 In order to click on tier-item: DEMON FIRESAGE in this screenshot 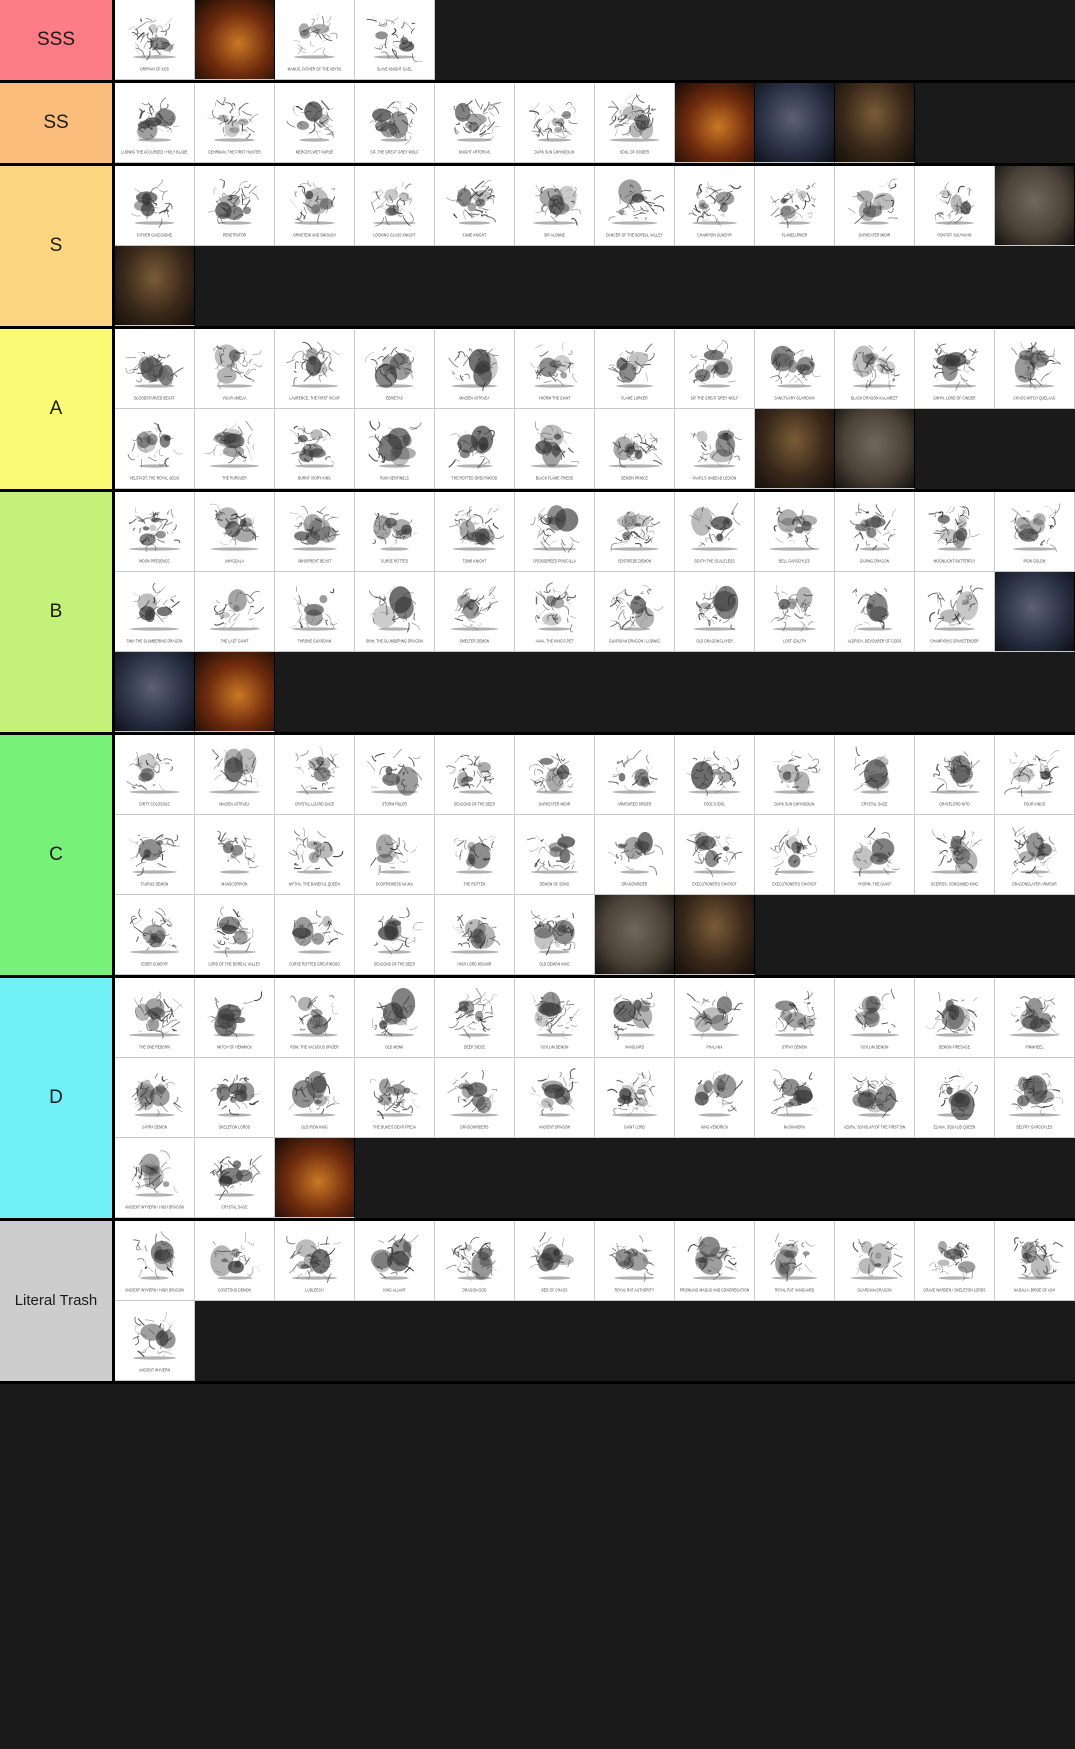, I will do `click(955, 1018)`.